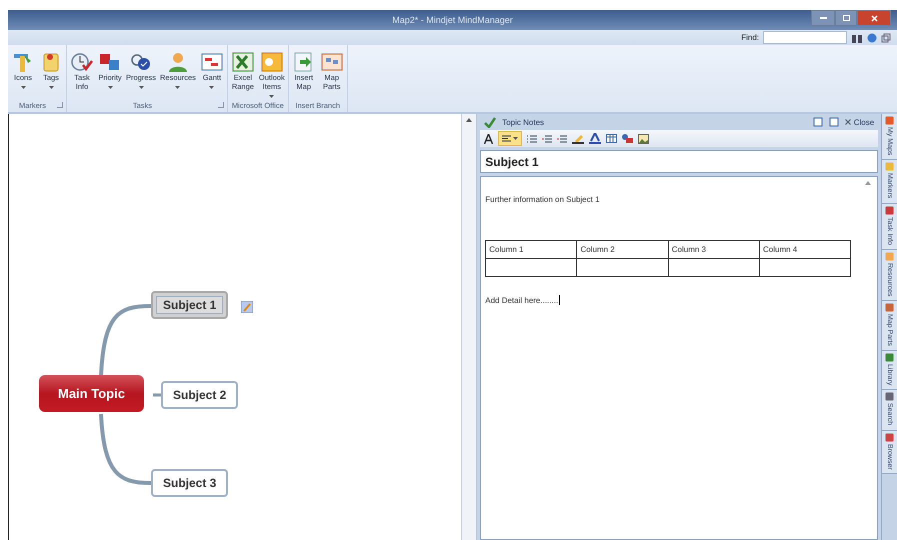 Image resolution: width=897 pixels, height=540 pixels. What do you see at coordinates (532, 138) in the screenshot?
I see `bullet-list-icon` at bounding box center [532, 138].